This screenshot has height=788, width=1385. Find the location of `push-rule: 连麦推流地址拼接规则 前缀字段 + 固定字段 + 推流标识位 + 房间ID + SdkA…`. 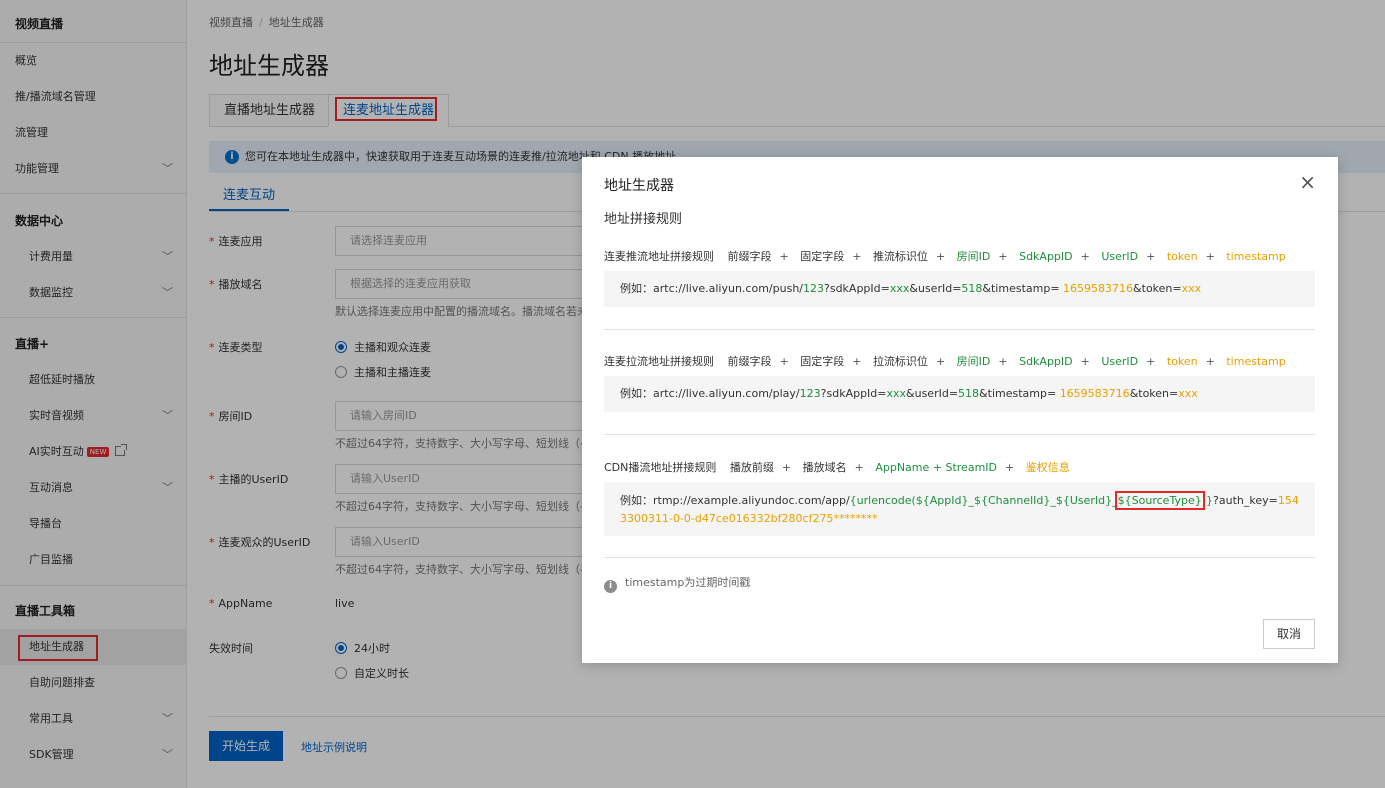

push-rule: 连麦推流地址拼接规则 前缀字段 + 固定字段 + 推流标识位 + 房间ID + SdkA… is located at coordinates (945, 256).